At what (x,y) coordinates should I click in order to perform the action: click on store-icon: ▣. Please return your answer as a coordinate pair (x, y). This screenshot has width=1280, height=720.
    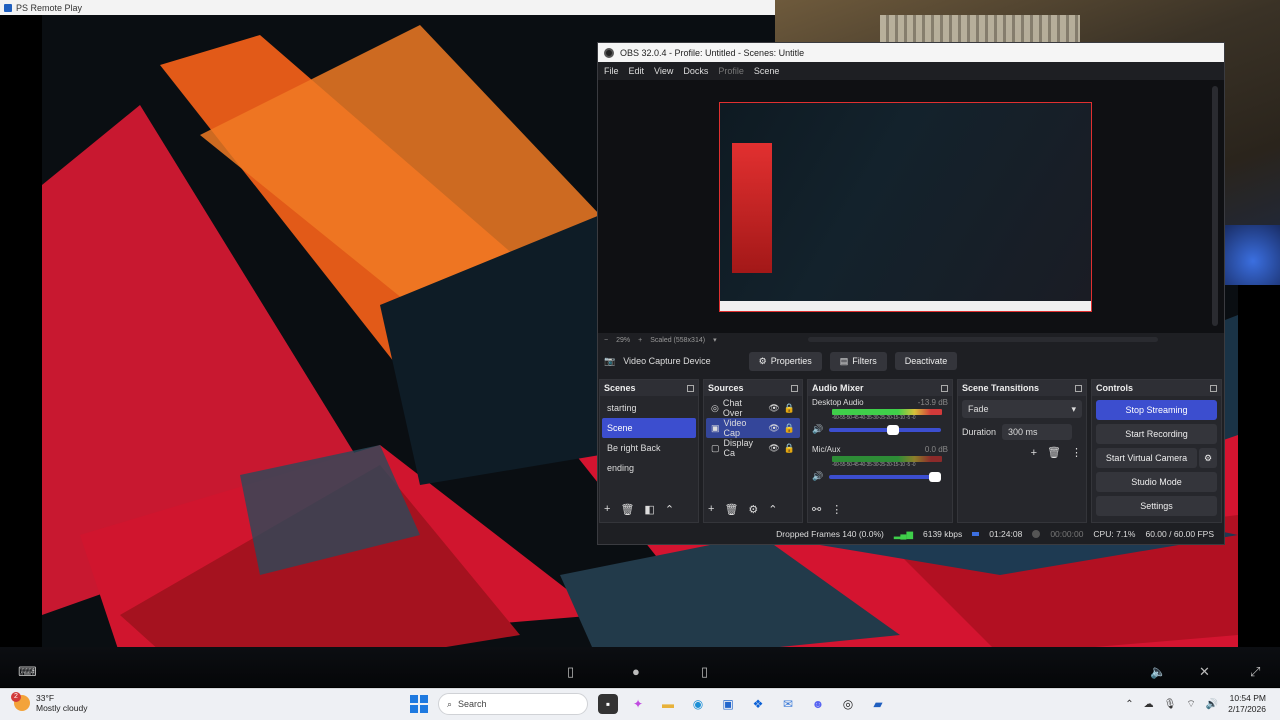
    Looking at the image, I should click on (728, 704).